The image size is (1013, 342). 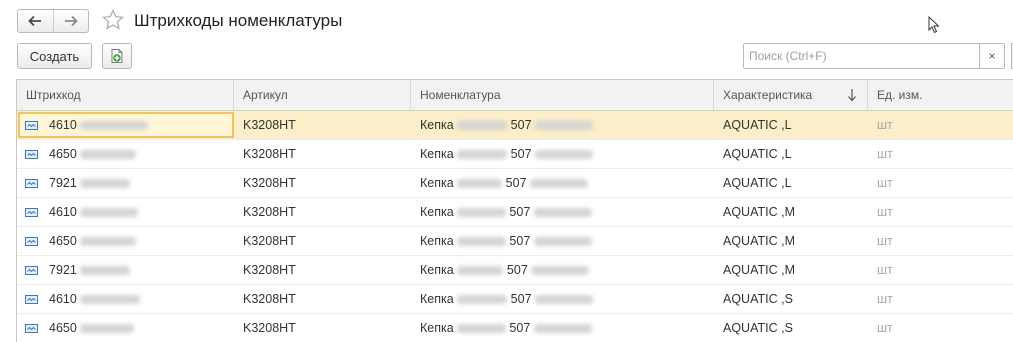 I want to click on favorite-button, so click(x=113, y=20).